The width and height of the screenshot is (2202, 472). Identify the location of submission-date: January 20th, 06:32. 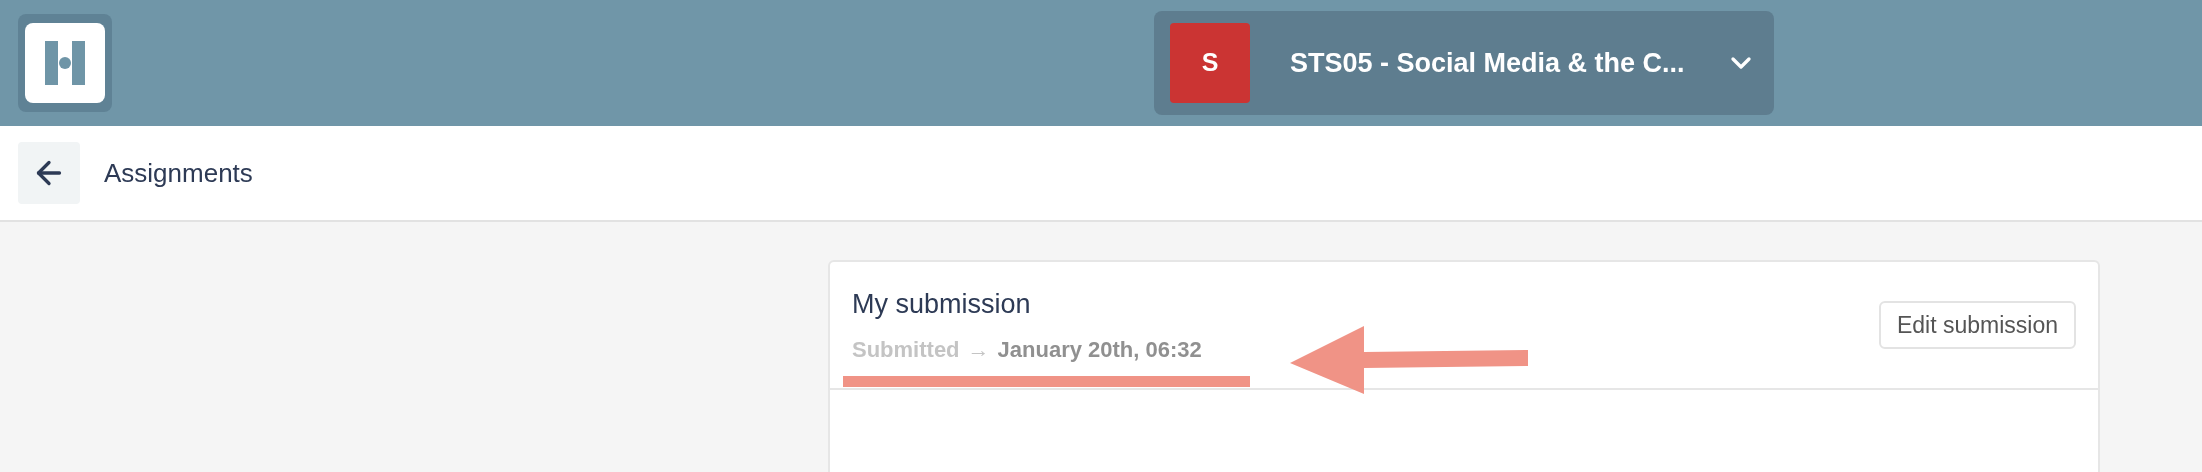
(1099, 349).